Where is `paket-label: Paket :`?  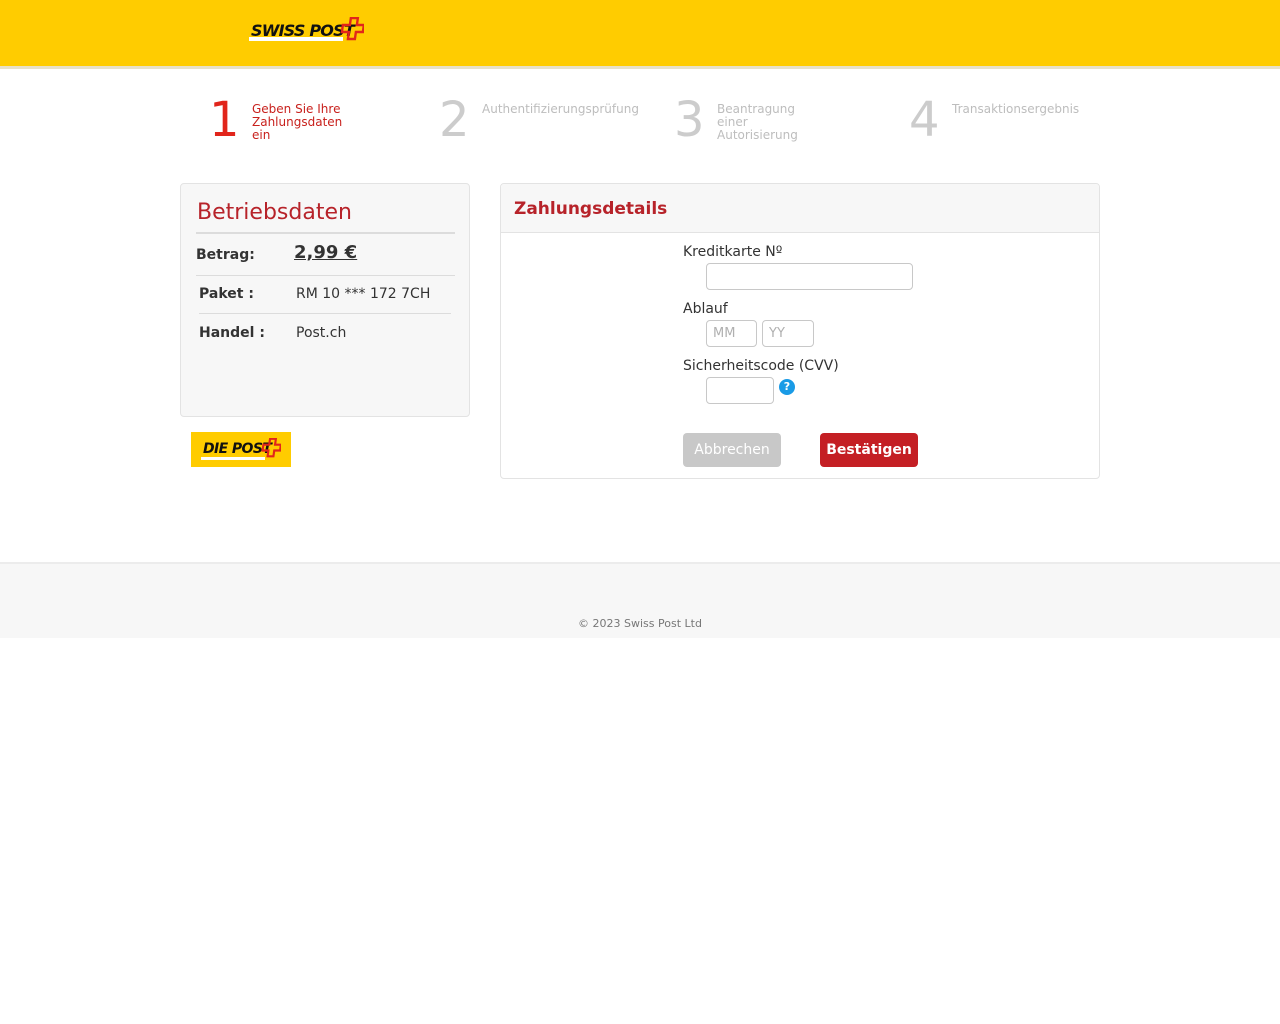
paket-label: Paket : is located at coordinates (226, 294).